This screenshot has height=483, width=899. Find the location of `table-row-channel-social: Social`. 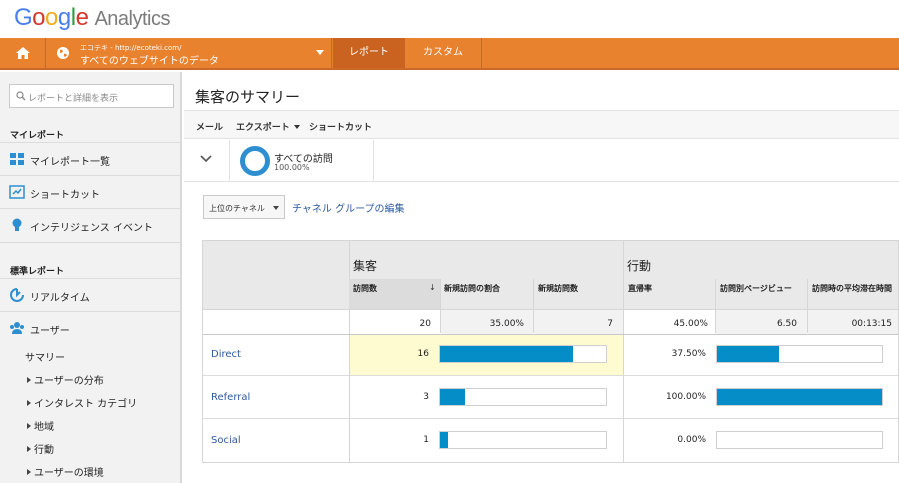

table-row-channel-social: Social is located at coordinates (226, 440).